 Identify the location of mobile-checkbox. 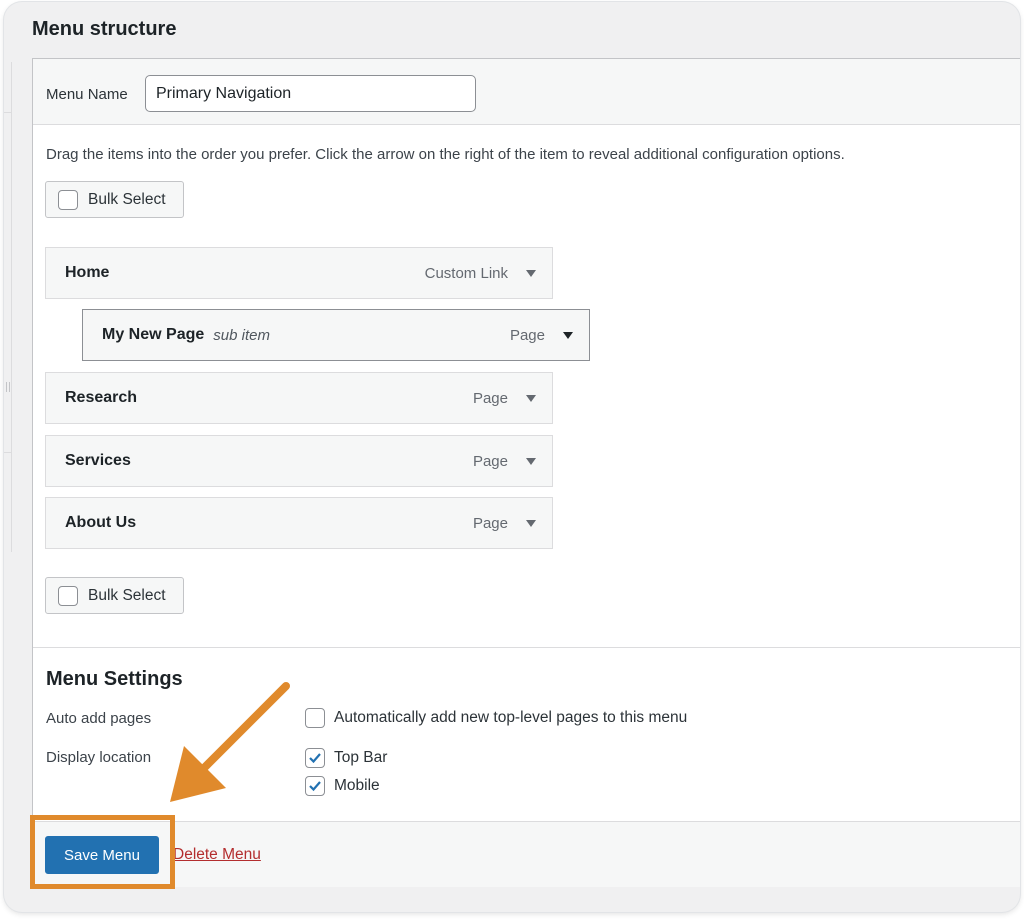
(315, 786).